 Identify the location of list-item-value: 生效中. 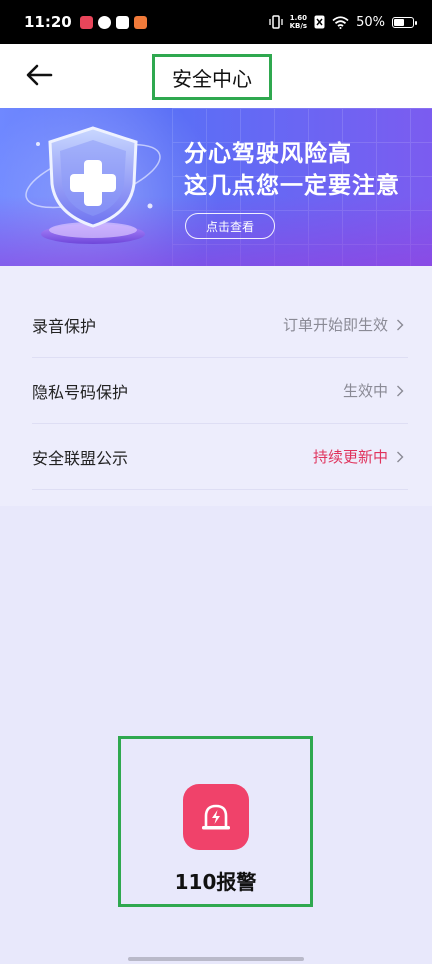
(365, 391).